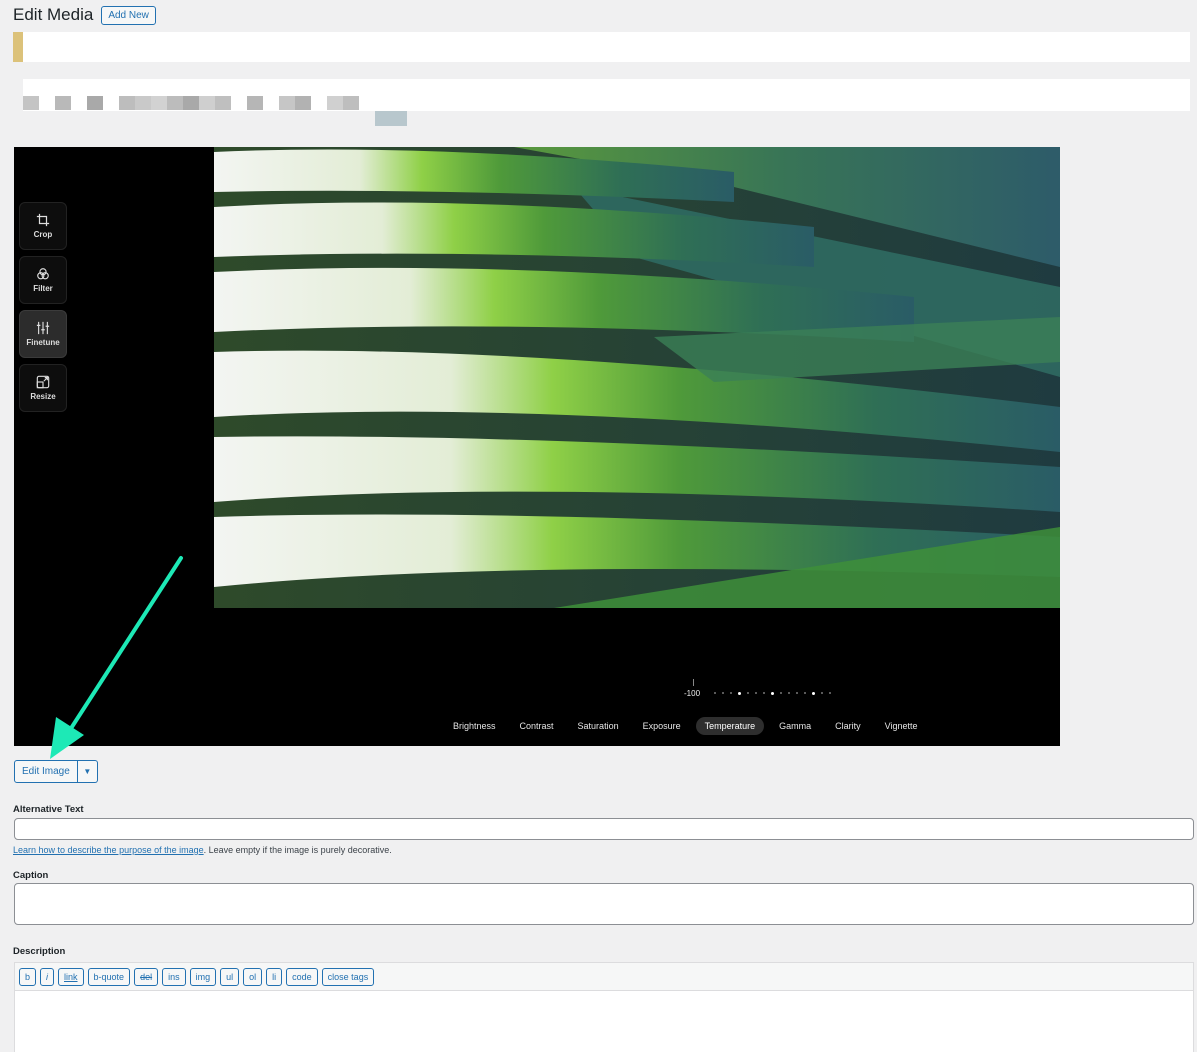 The width and height of the screenshot is (1197, 1052). What do you see at coordinates (604, 829) in the screenshot?
I see `alt-text-input` at bounding box center [604, 829].